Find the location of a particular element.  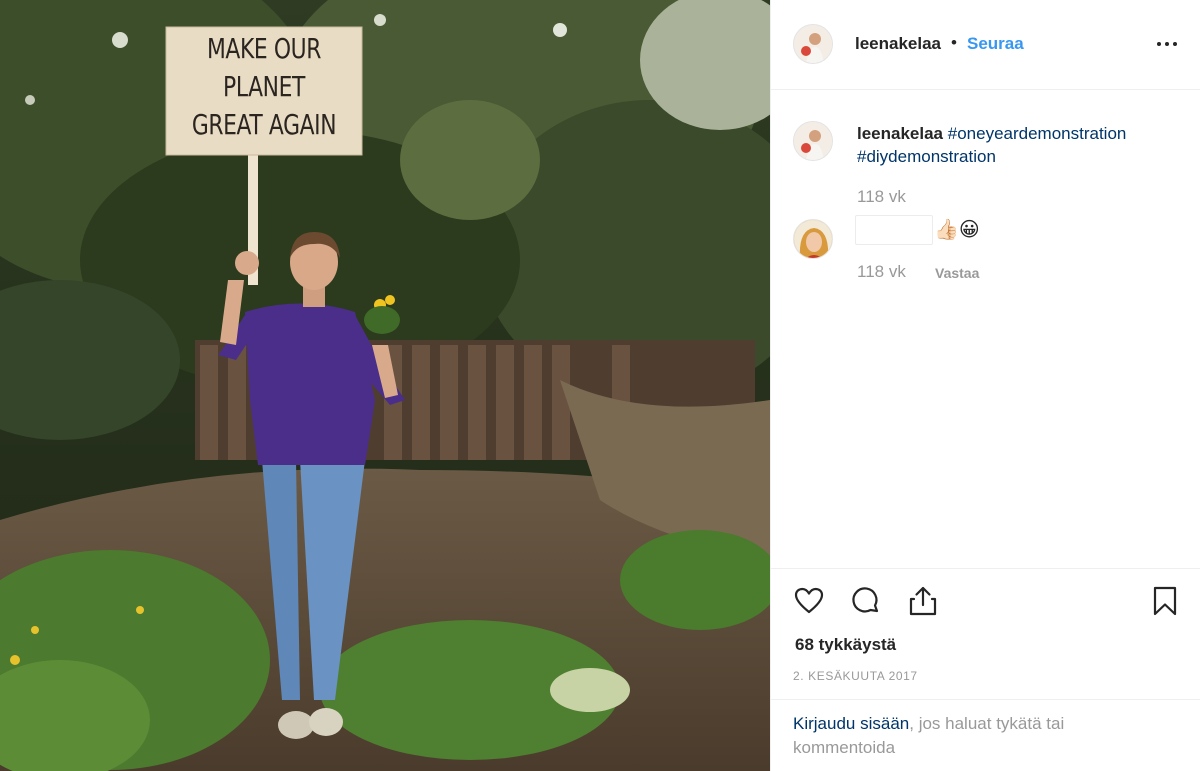

login-link: Kirjaudu sisään is located at coordinates (851, 723).